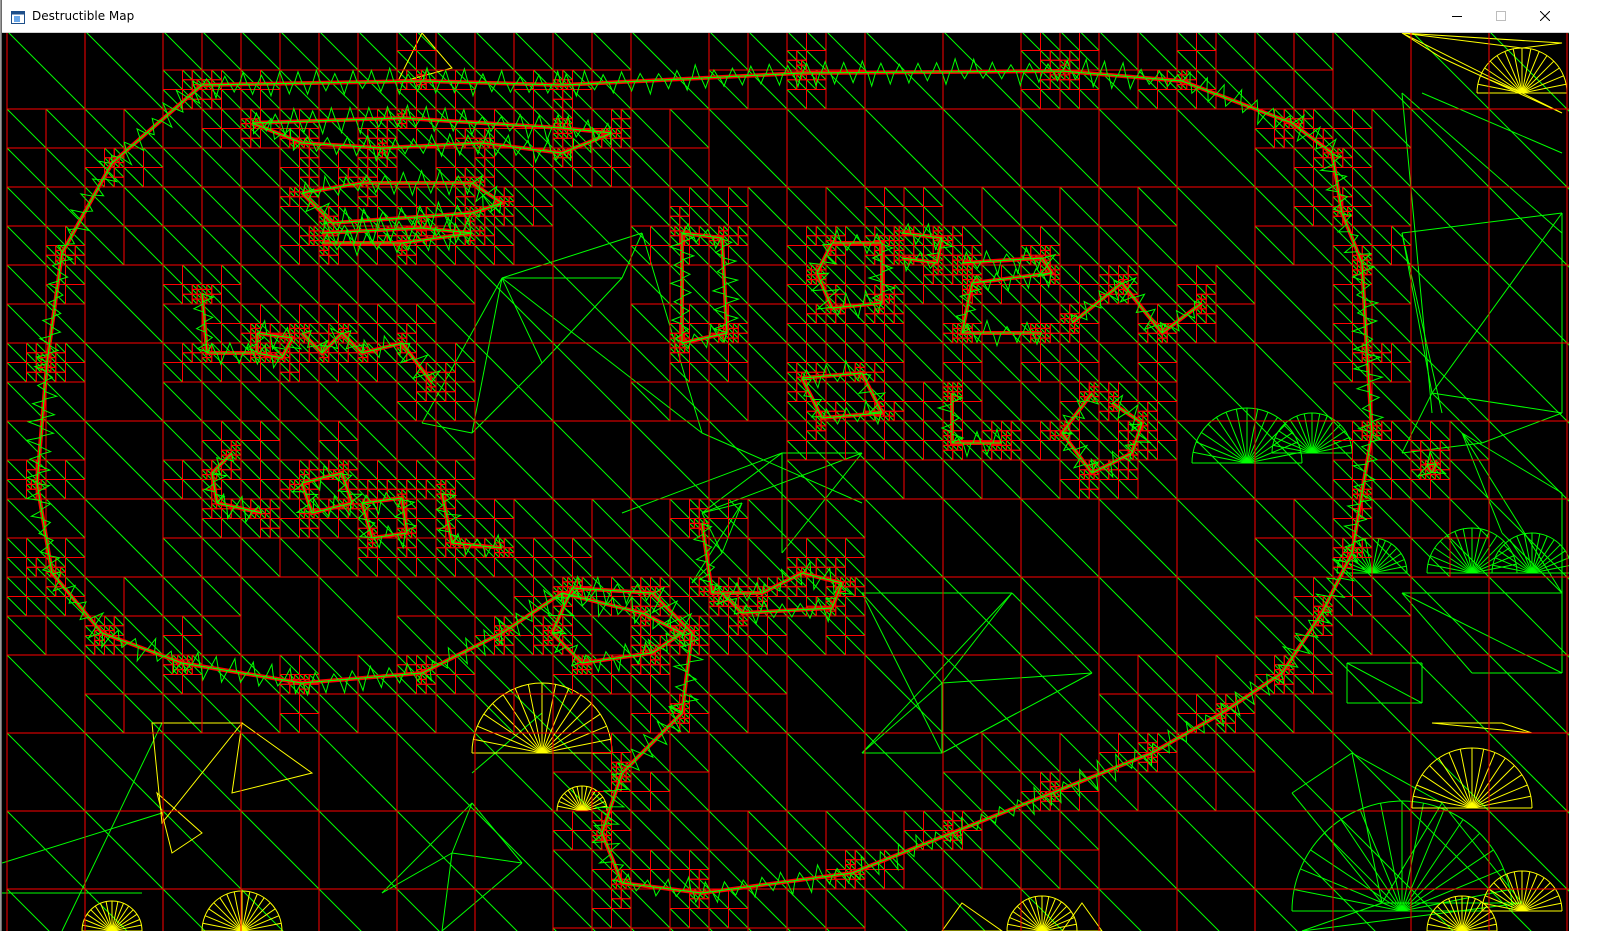 This screenshot has width=1601, height=931. Describe the element at coordinates (1501, 16) in the screenshot. I see `maximize-button` at that location.